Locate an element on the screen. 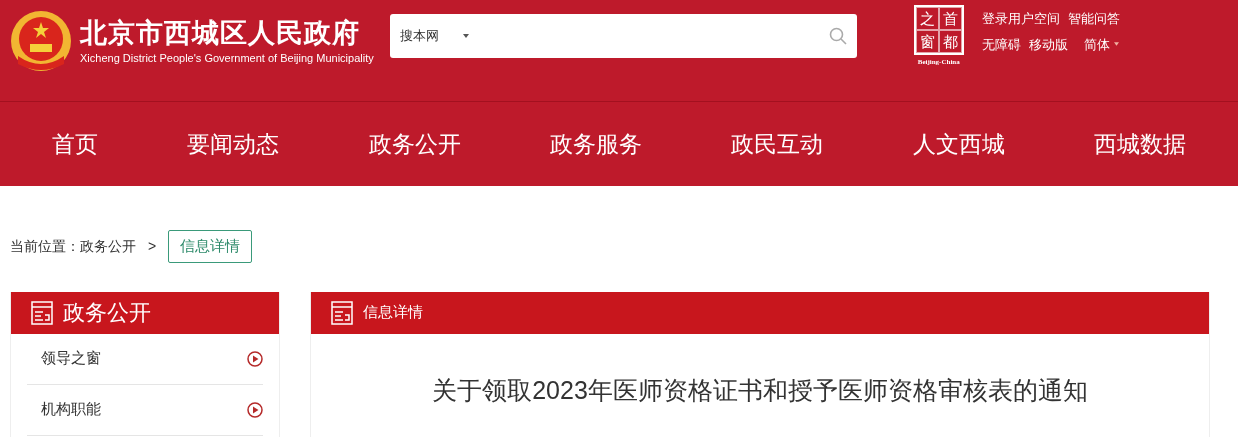 The width and height of the screenshot is (1238, 437). logo-character: 窗 is located at coordinates (927, 41).